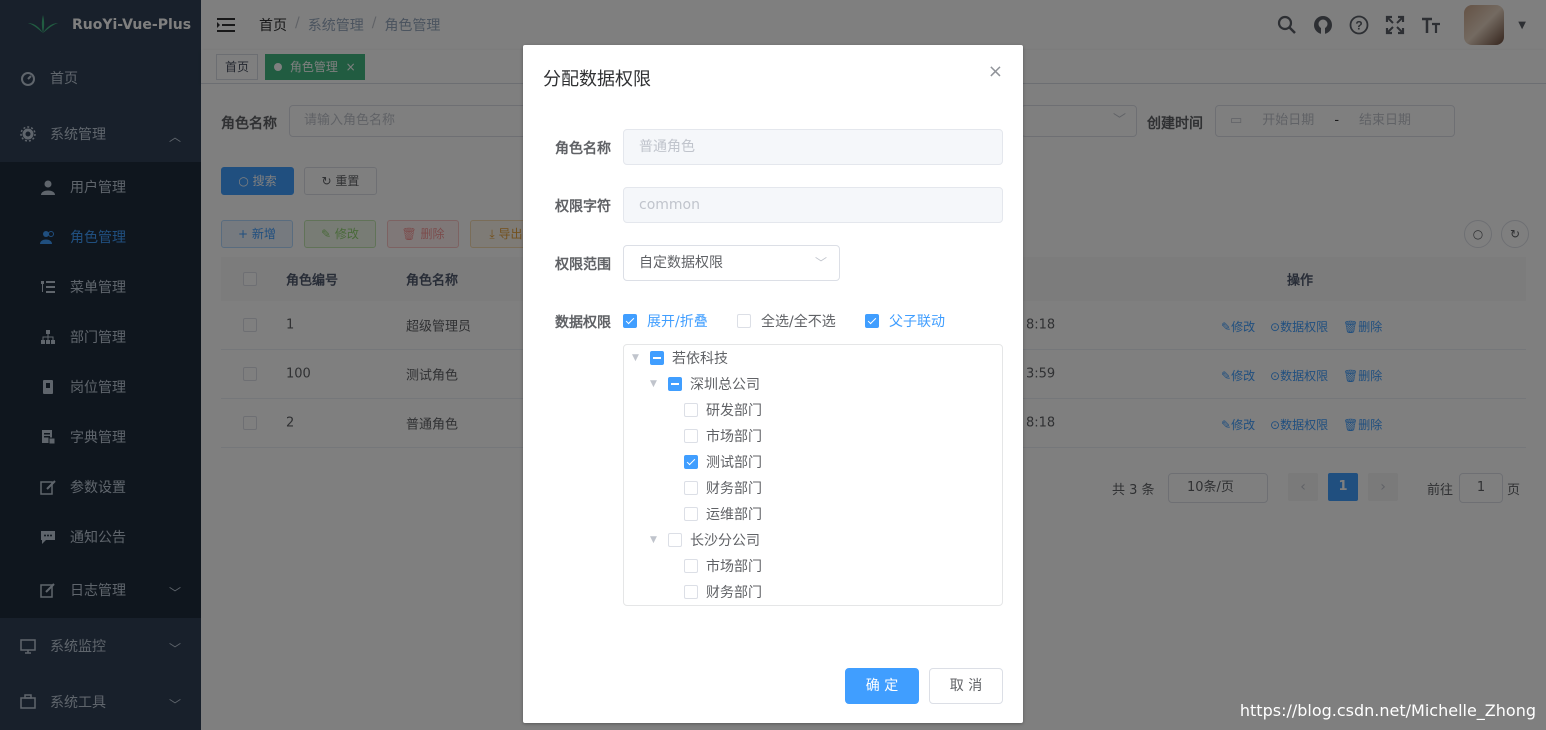 This screenshot has width=1546, height=730. What do you see at coordinates (734, 515) in the screenshot?
I see `tree-node-label: 运维部门` at bounding box center [734, 515].